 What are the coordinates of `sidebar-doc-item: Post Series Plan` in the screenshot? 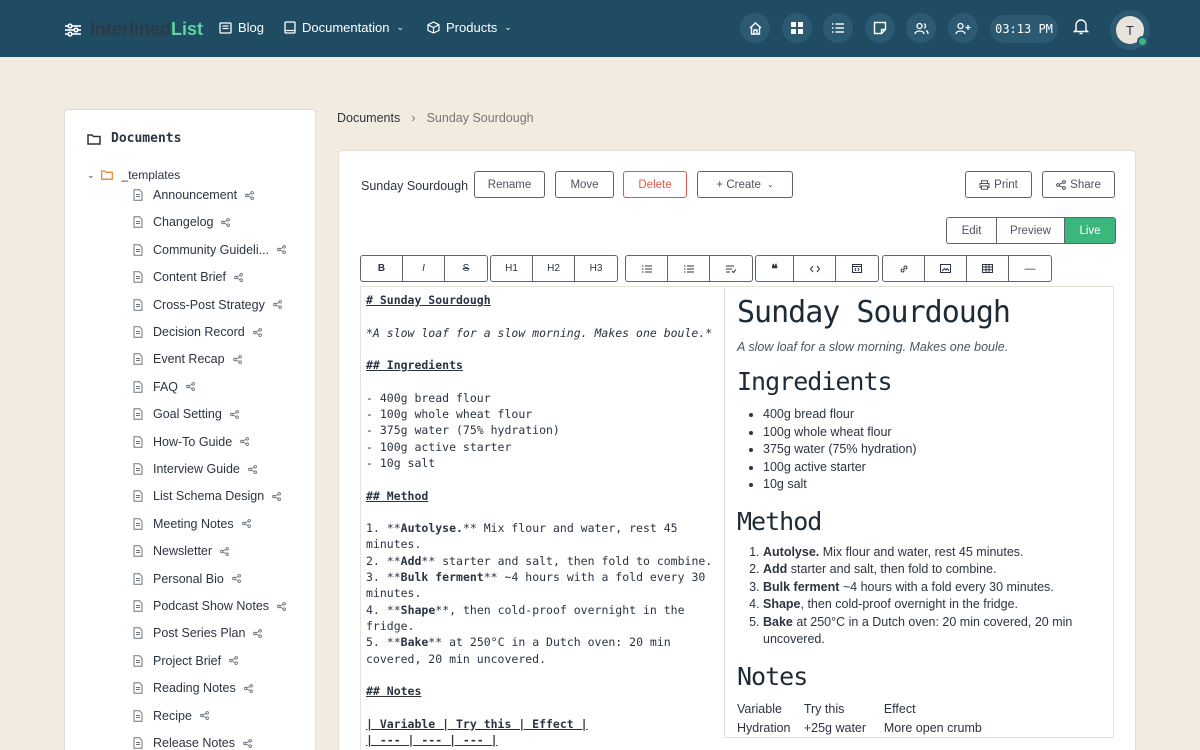 It's located at (198, 633).